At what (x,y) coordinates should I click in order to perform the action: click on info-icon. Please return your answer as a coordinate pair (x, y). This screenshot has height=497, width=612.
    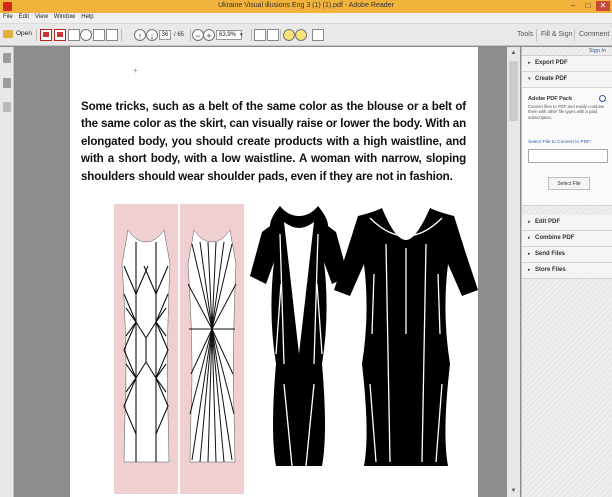
    Looking at the image, I should click on (602, 98).